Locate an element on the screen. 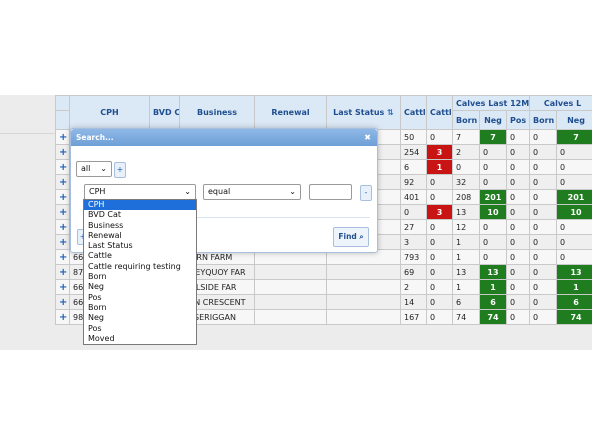  col-header-renewal: Renewal is located at coordinates (290, 112).